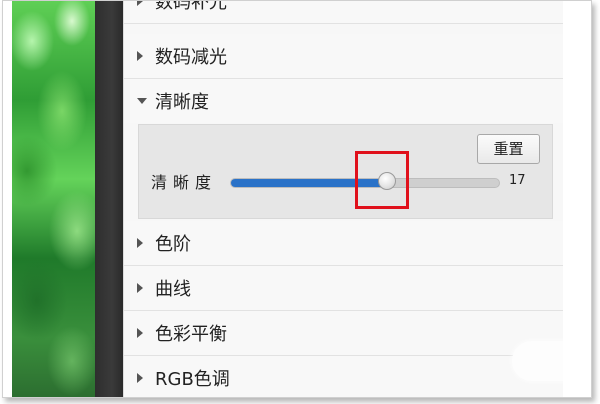 The width and height of the screenshot is (600, 404). I want to click on section-label: RGB色调, so click(192, 379).